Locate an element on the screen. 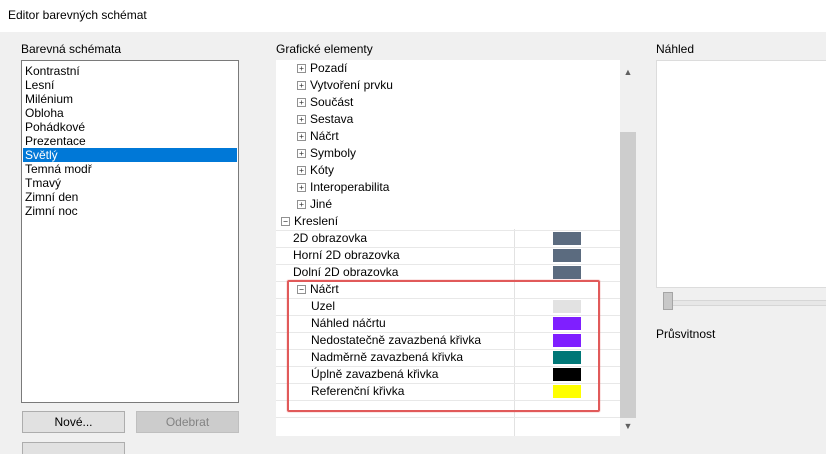 The image size is (826, 454). tree-node-label: 2D obrazovka is located at coordinates (330, 238).